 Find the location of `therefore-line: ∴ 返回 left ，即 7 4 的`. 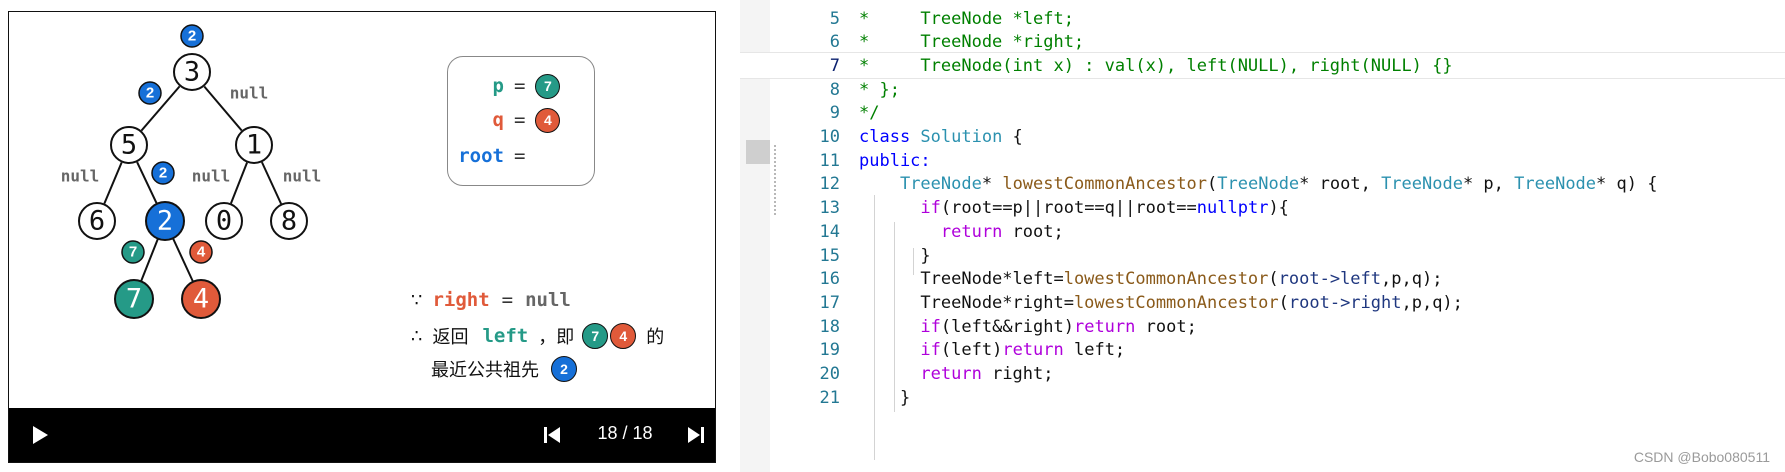

therefore-line: ∴ 返回 left ，即 7 4 的 is located at coordinates (537, 336).